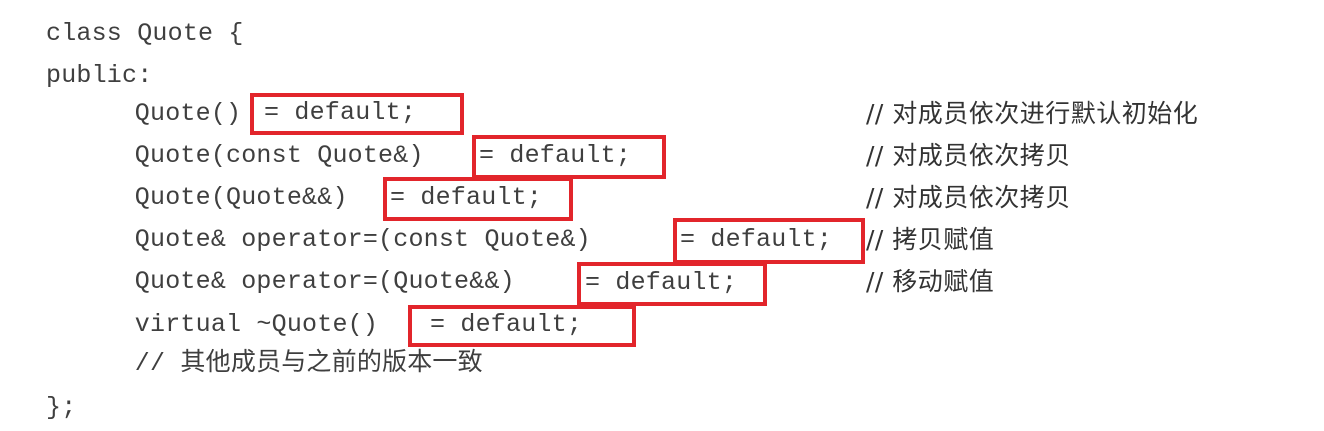  Describe the element at coordinates (1032, 113) in the screenshot. I see `comment-default-init: // 对成员依次进行默认初始化` at that location.